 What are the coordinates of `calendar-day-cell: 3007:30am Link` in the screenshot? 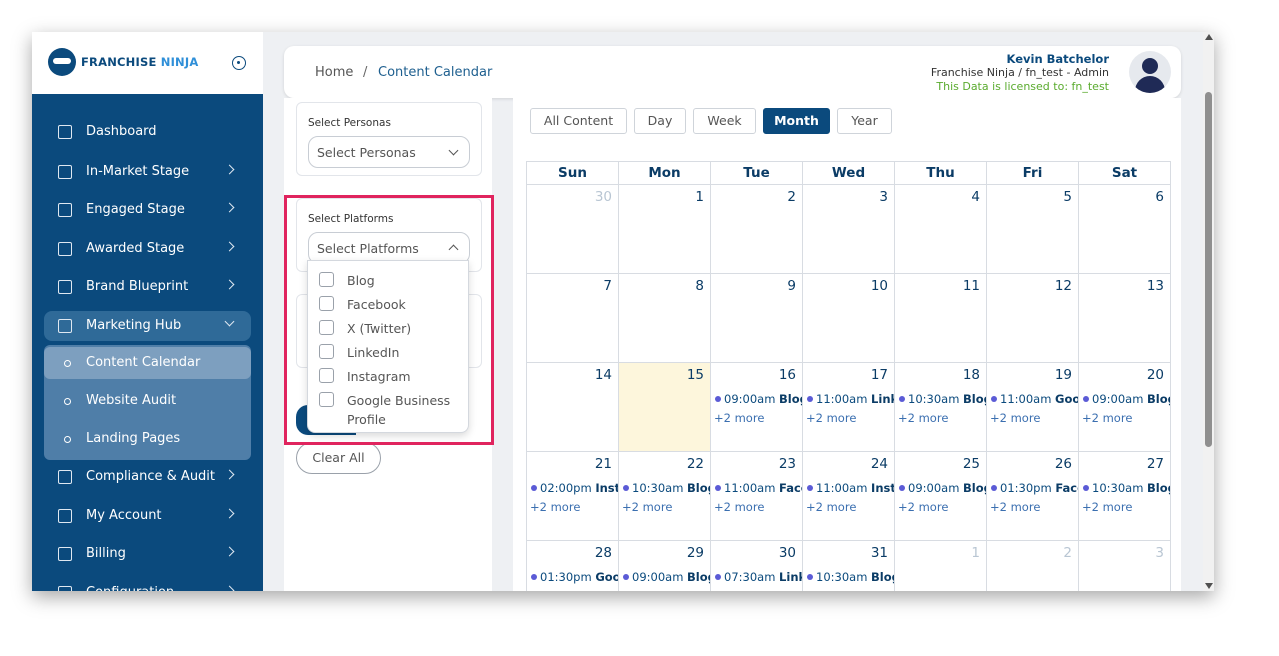 It's located at (756, 565).